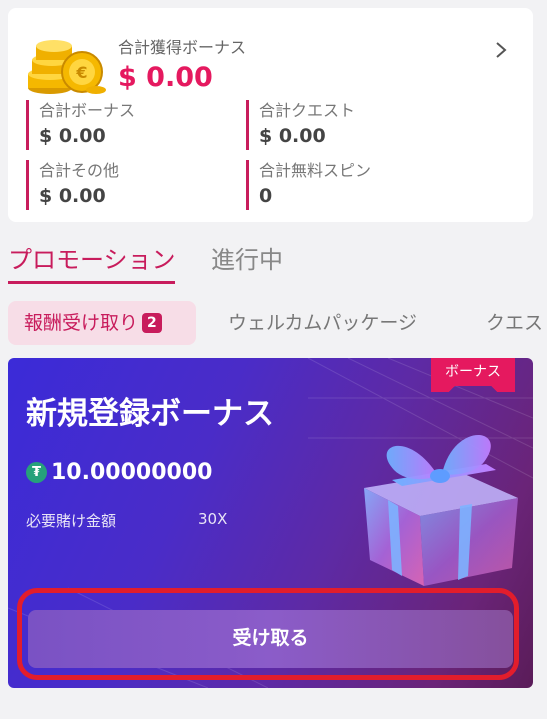 Image resolution: width=547 pixels, height=719 pixels. Describe the element at coordinates (213, 519) in the screenshot. I see `wager-value: 30X` at that location.